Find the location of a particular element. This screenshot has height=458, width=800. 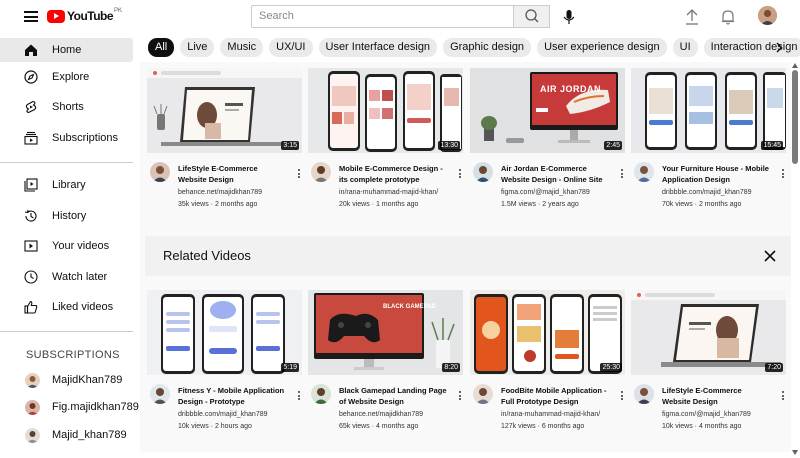

youtube-logo: YouTube PK is located at coordinates (84, 15).